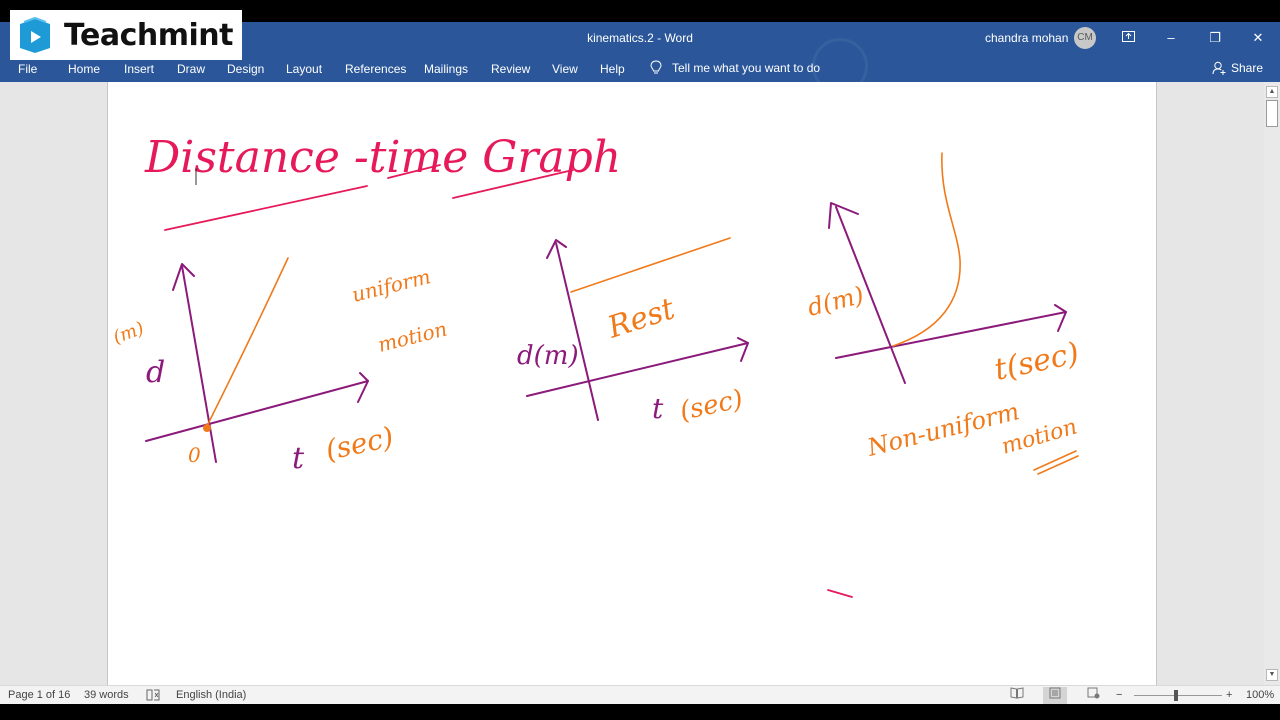 This screenshot has height=720, width=1280. Describe the element at coordinates (148, 35) in the screenshot. I see `brand-name: Teachmint` at that location.